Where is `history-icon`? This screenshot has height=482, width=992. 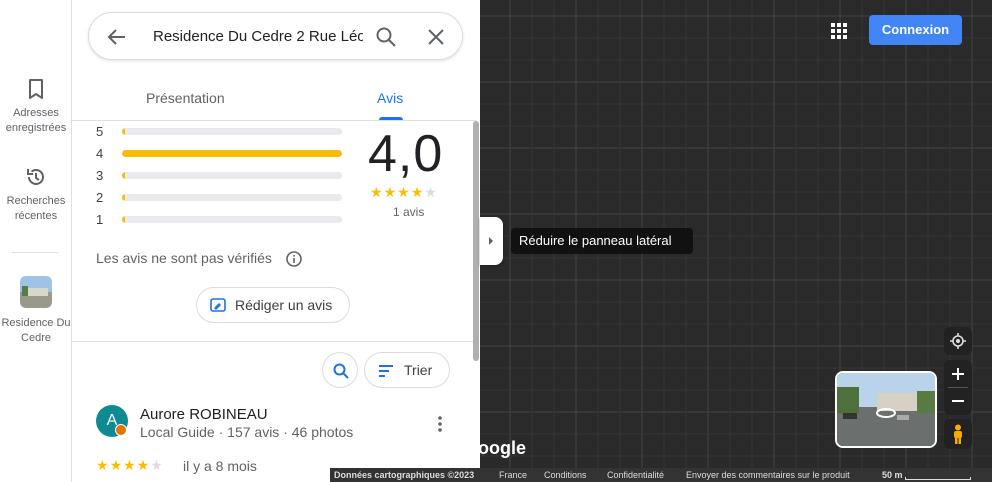 history-icon is located at coordinates (35, 176).